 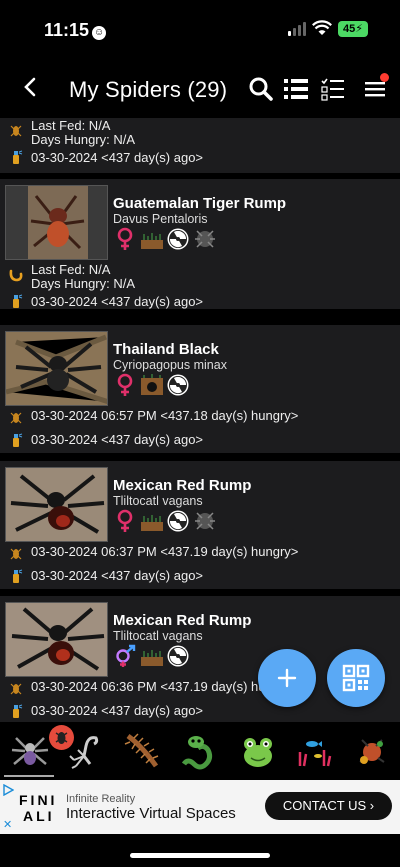 I want to click on snake-tab, so click(x=198, y=751).